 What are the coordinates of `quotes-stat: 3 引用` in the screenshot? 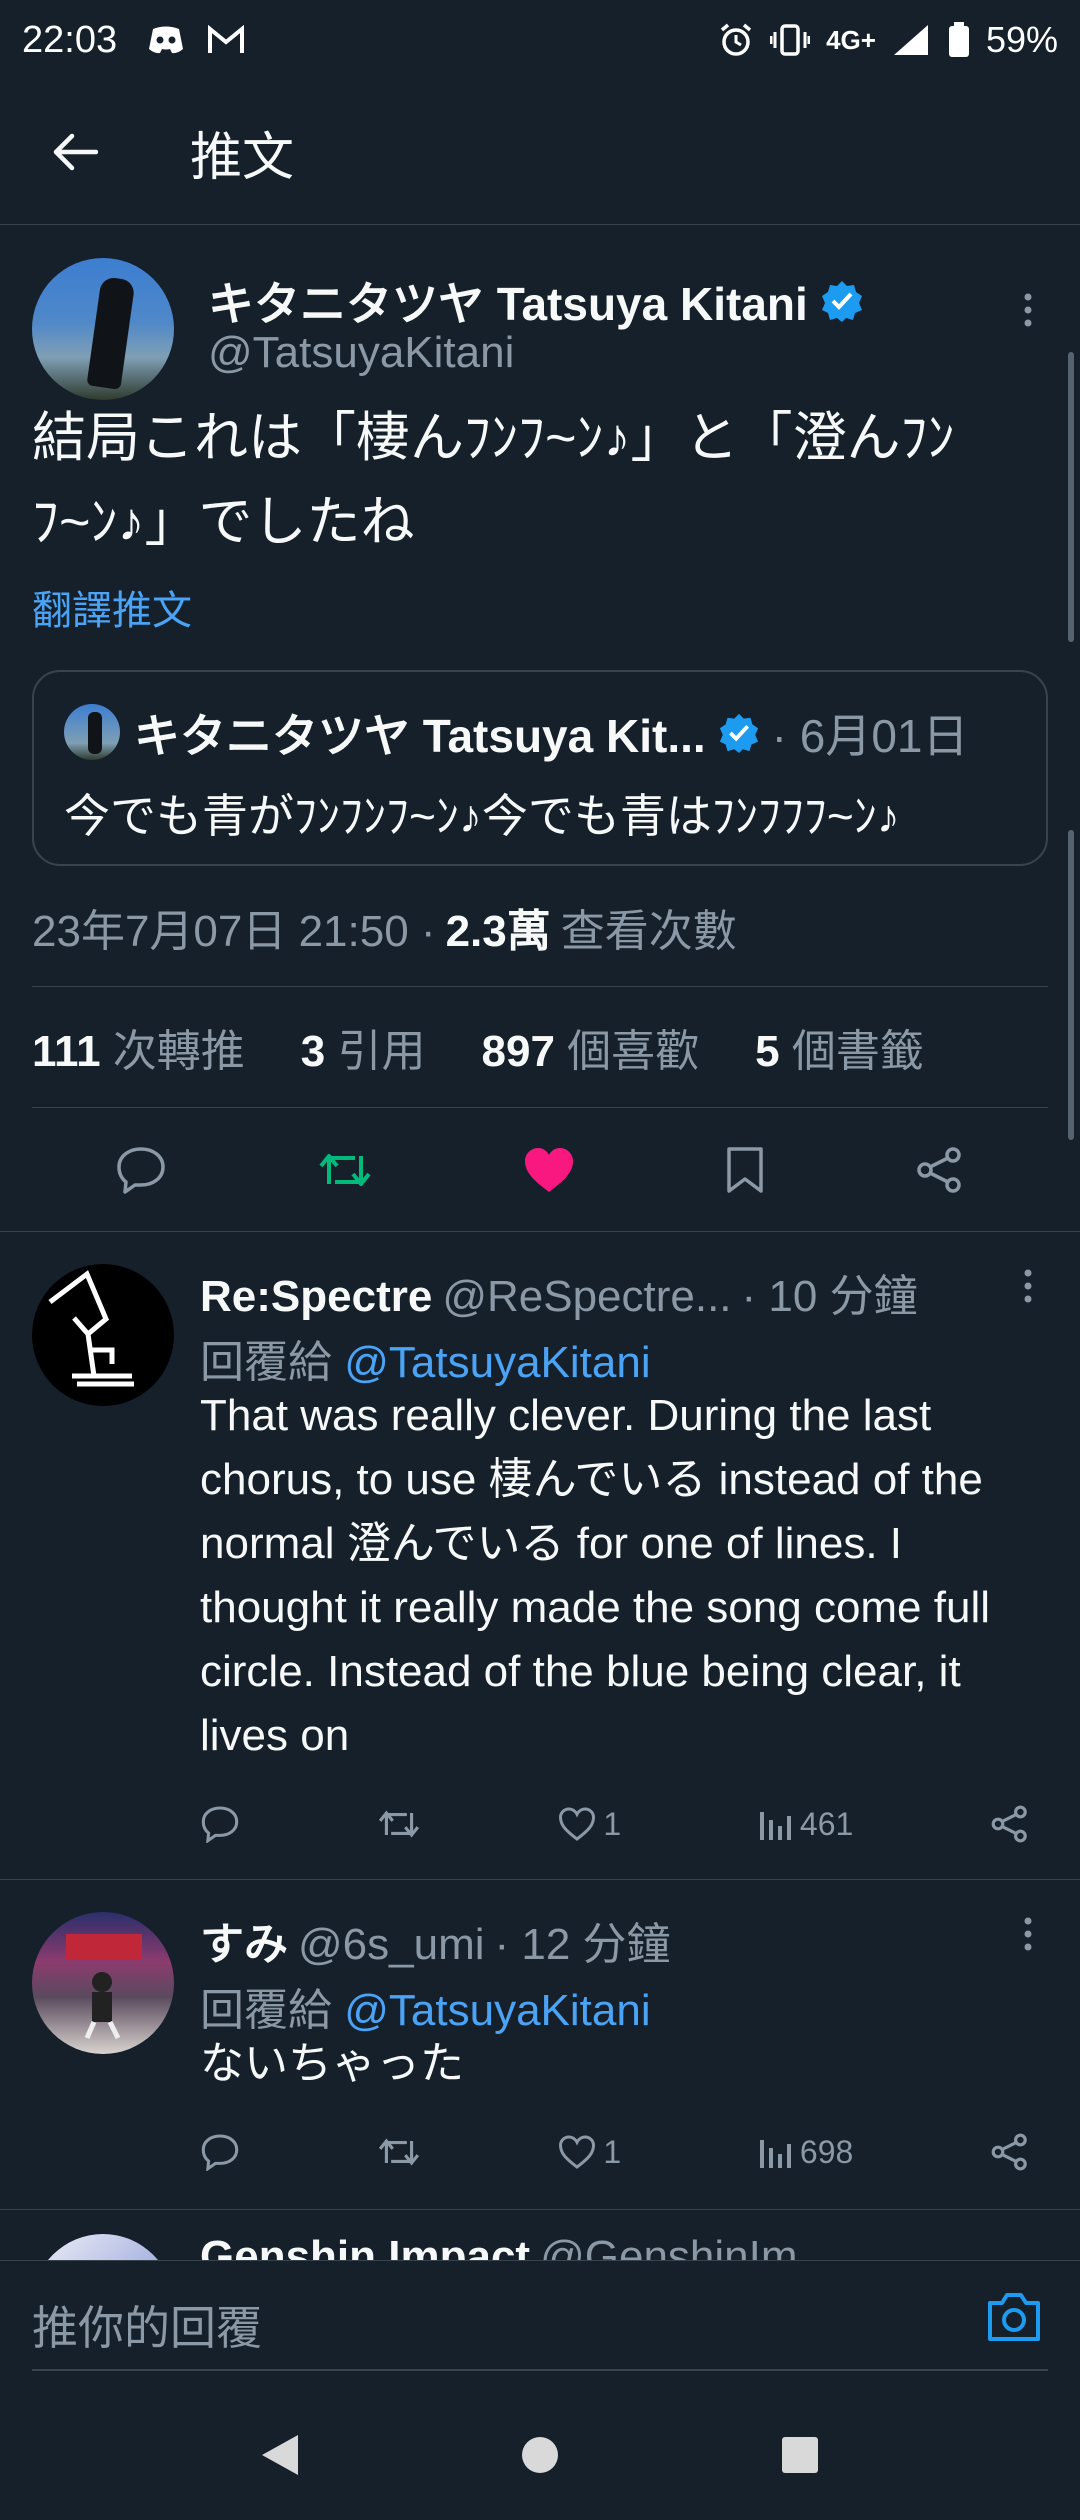 It's located at (363, 1047).